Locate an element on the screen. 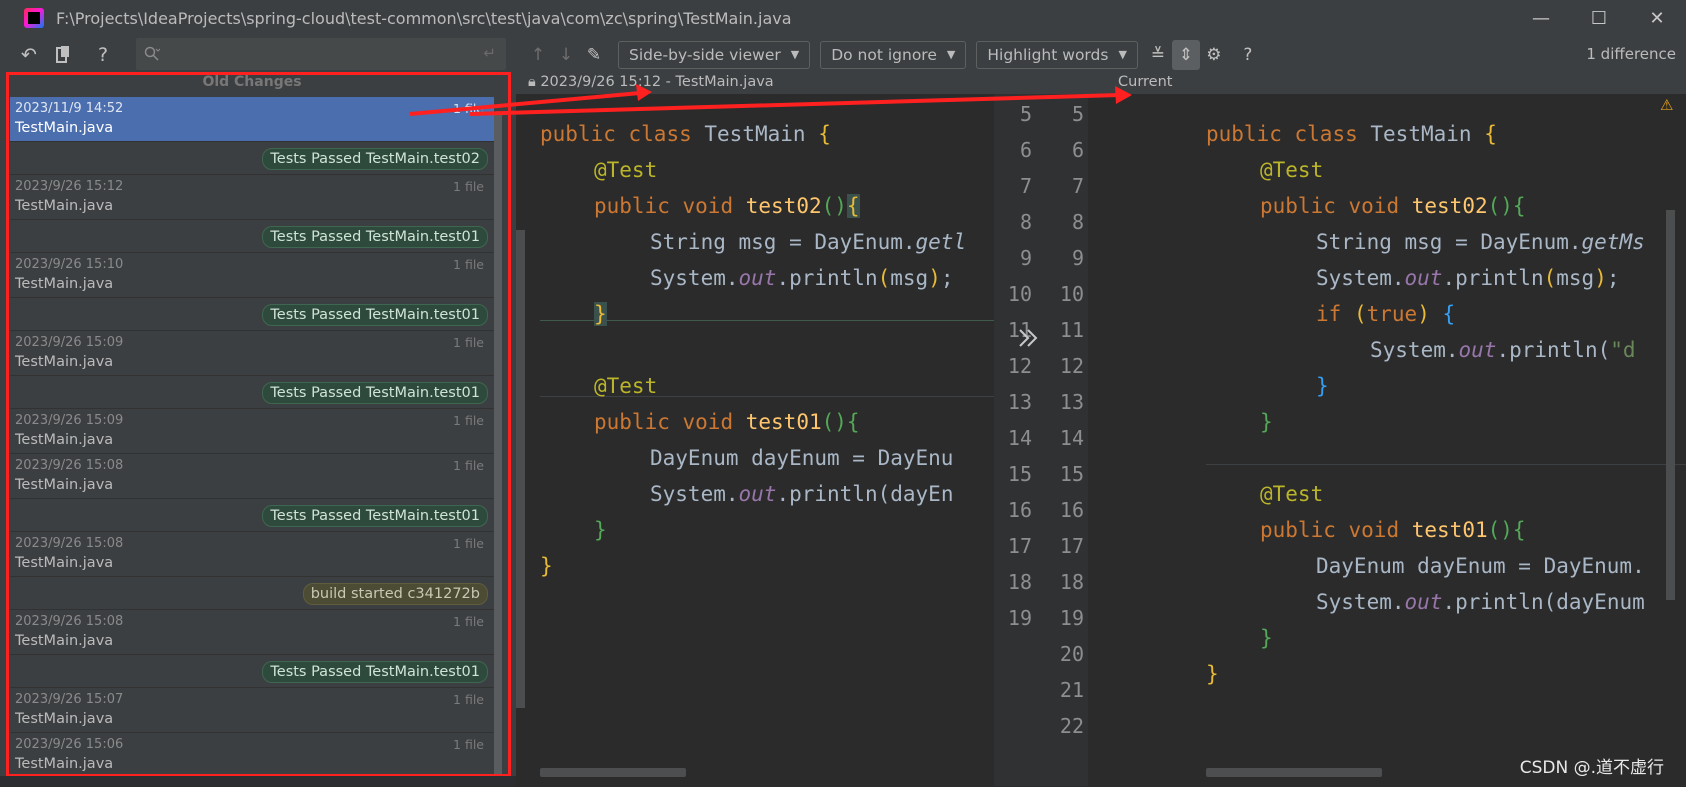 The width and height of the screenshot is (1686, 787). annotation-arrows is located at coordinates (770, 100).